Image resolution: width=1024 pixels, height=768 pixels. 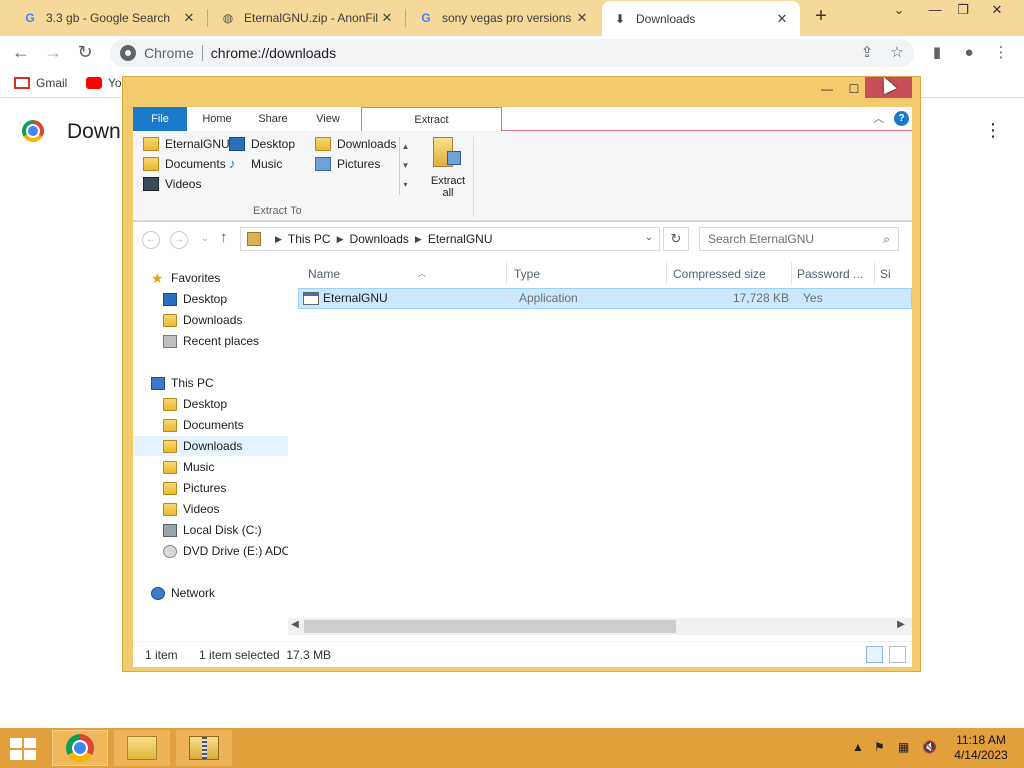 I want to click on profile-avatar-icon: ●, so click(x=969, y=53).